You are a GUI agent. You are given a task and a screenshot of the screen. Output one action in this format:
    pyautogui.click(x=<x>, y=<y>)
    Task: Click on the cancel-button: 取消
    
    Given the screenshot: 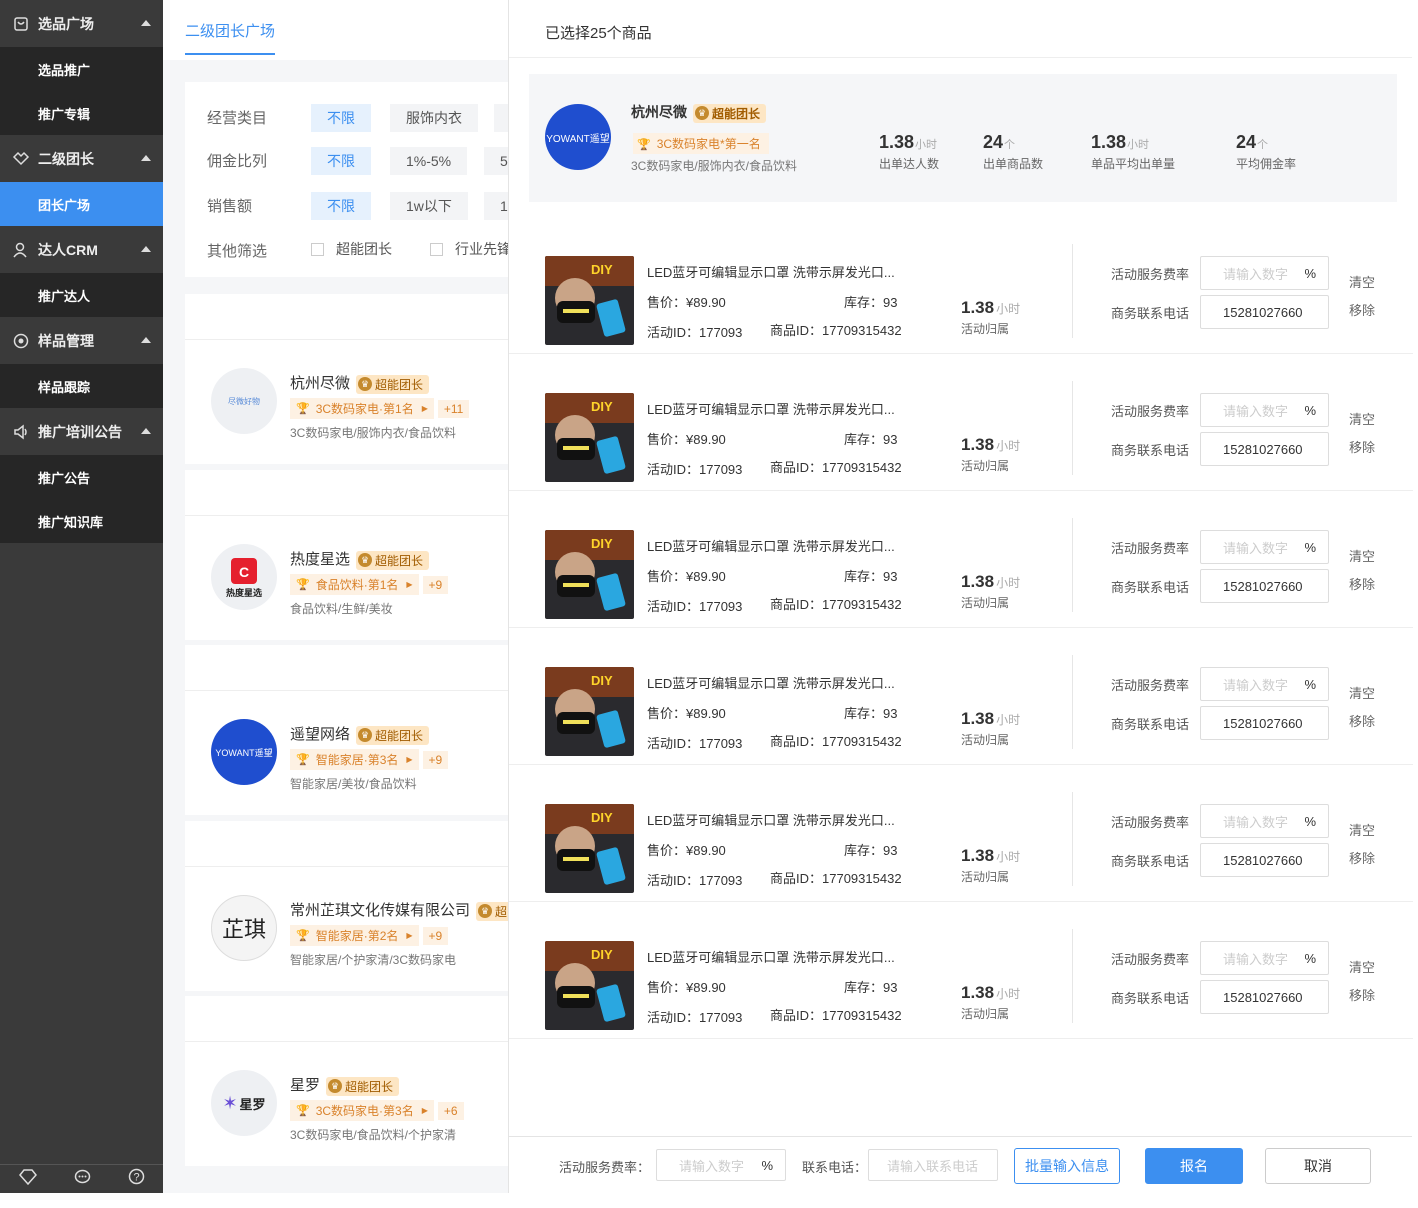 What is the action you would take?
    pyautogui.click(x=1318, y=1166)
    